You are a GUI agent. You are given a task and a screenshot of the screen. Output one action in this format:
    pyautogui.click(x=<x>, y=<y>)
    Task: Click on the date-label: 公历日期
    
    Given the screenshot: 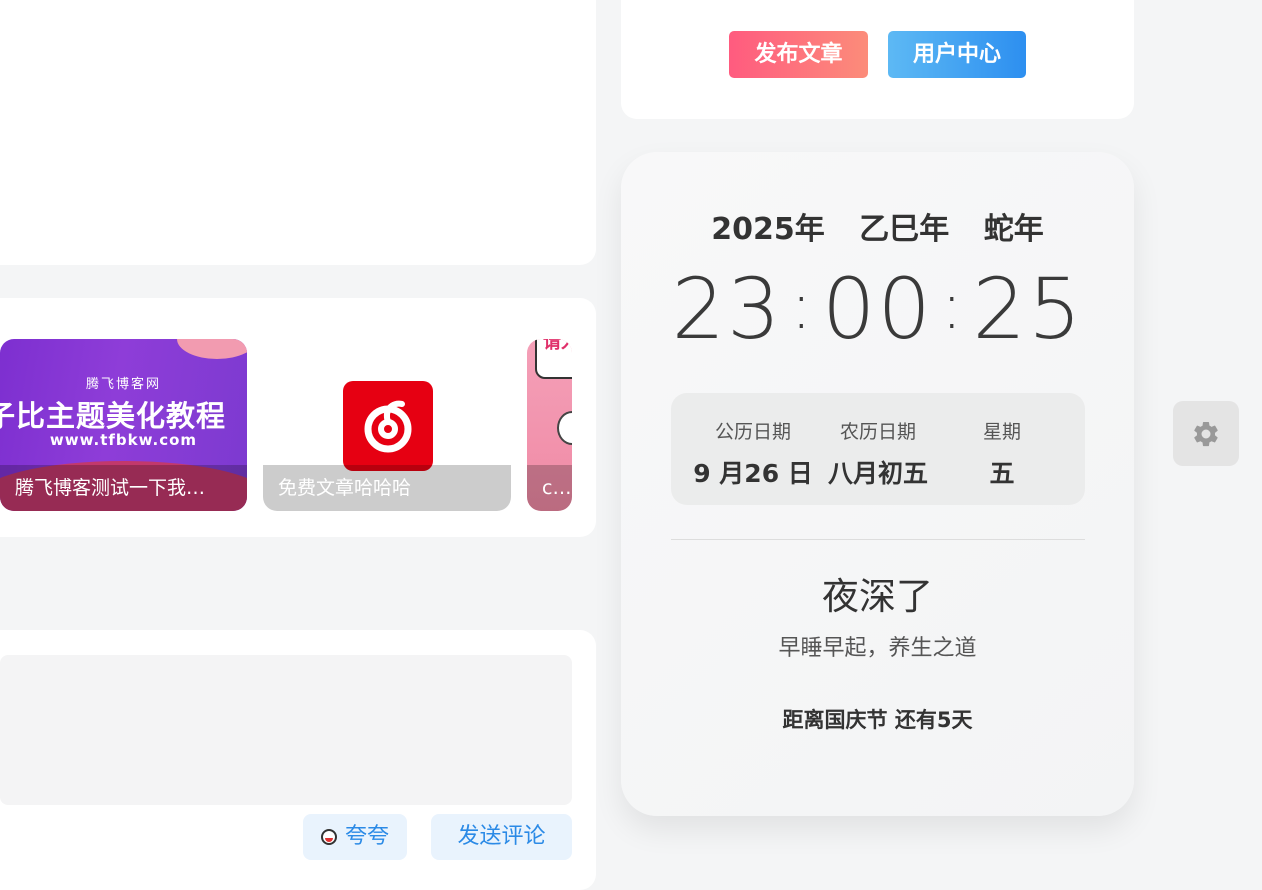 What is the action you would take?
    pyautogui.click(x=752, y=432)
    